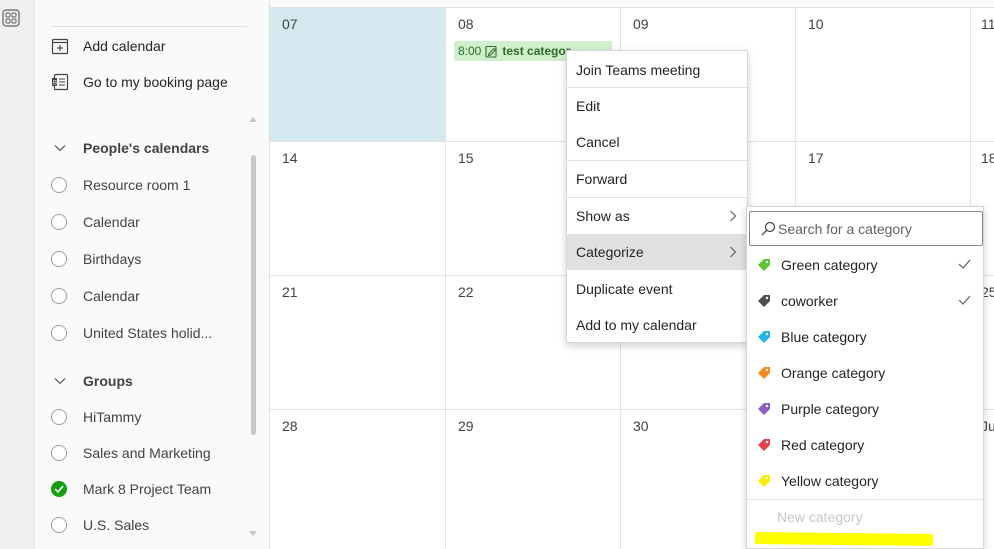 This screenshot has height=549, width=994. I want to click on add-calendar-button: Add calendar, so click(108, 46).